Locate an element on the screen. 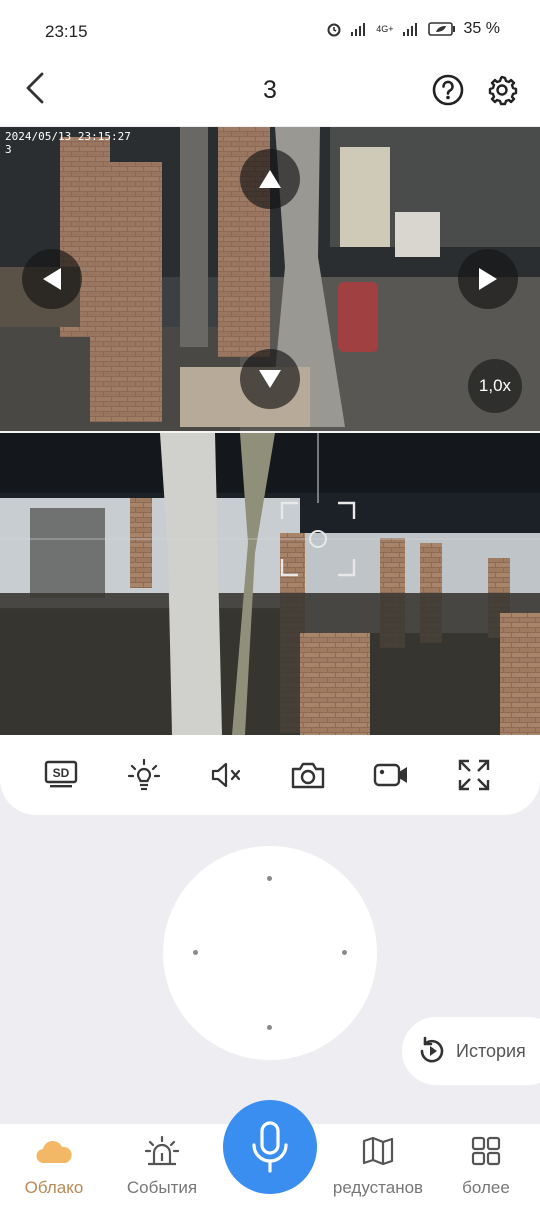 The image size is (540, 1206). alarm-siren-icon is located at coordinates (162, 1150).